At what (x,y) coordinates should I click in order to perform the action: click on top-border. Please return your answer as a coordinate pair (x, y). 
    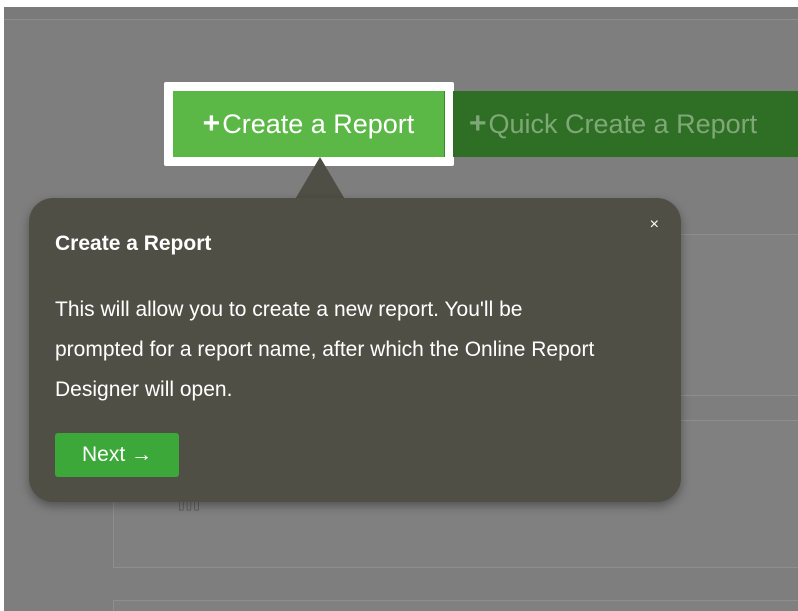
    Looking at the image, I should click on (399, 3).